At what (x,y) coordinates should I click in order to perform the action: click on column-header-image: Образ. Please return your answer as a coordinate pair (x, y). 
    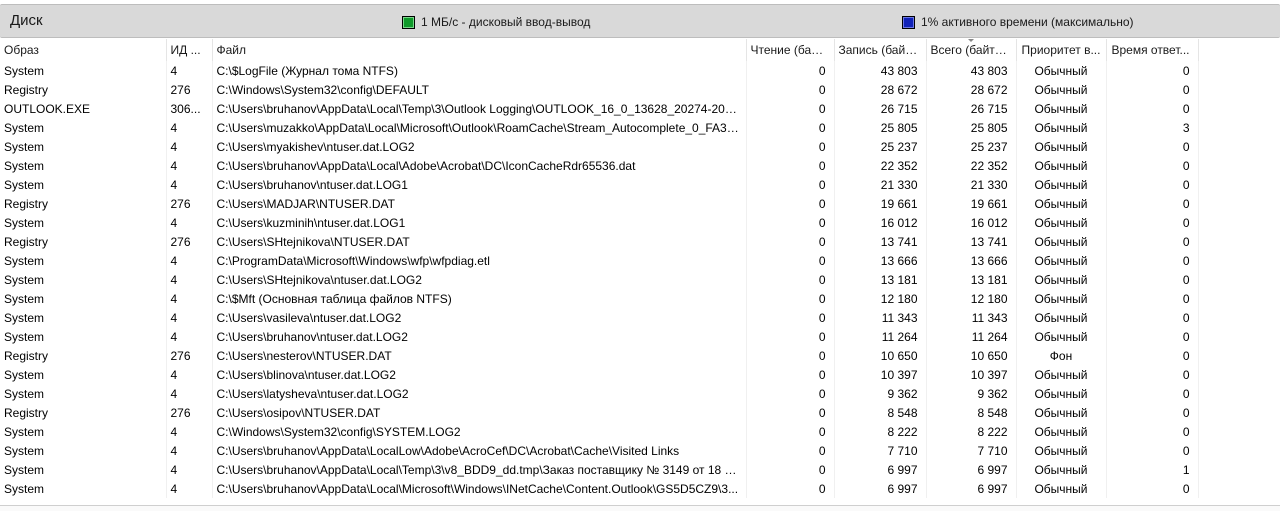
    Looking at the image, I should click on (83, 50).